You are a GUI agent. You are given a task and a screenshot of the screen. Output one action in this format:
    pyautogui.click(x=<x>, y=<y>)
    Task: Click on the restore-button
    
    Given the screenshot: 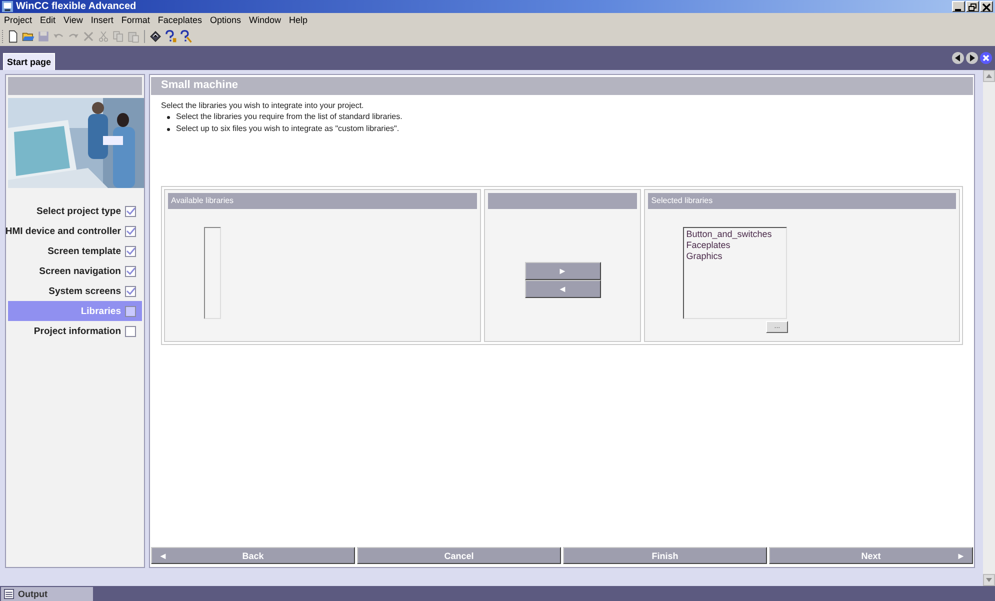 What is the action you would take?
    pyautogui.click(x=972, y=6)
    